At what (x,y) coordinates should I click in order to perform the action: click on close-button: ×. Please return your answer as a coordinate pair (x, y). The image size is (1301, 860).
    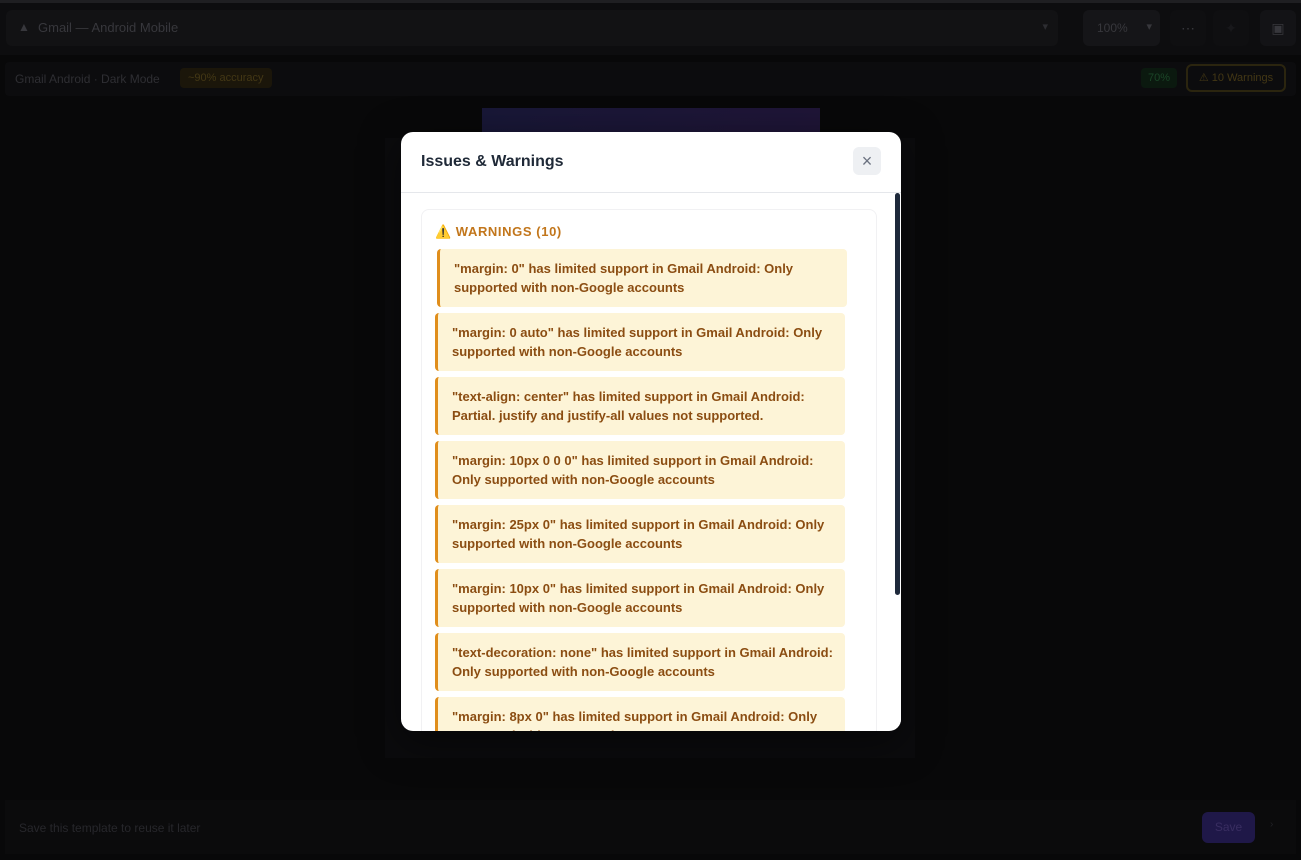
    Looking at the image, I should click on (867, 161).